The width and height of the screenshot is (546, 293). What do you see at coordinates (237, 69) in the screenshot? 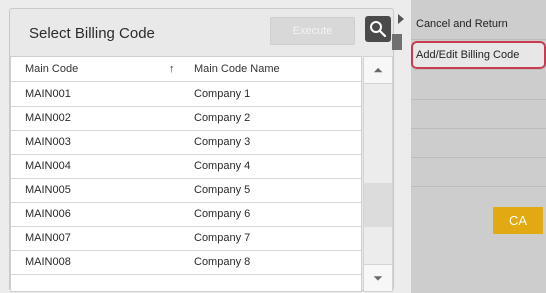
I see `column-header-main-code-name: Main Code Name` at bounding box center [237, 69].